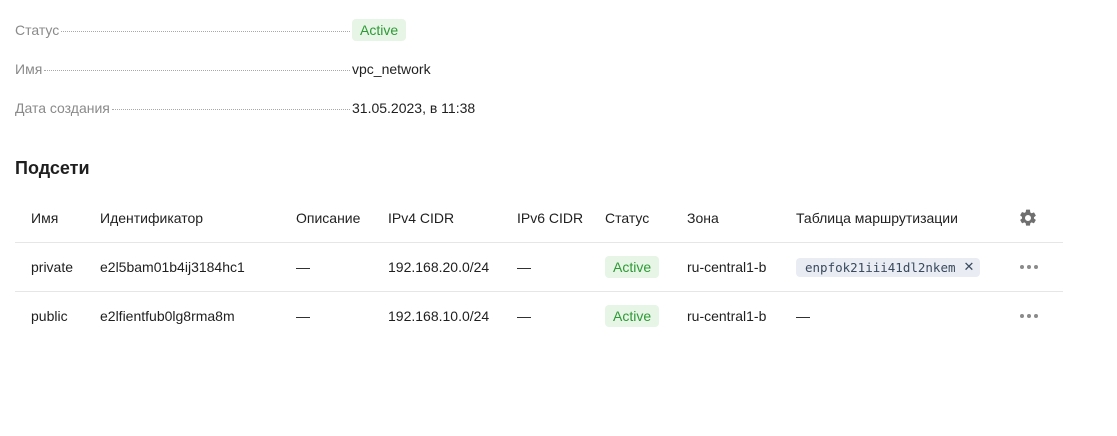 Image resolution: width=1117 pixels, height=436 pixels. What do you see at coordinates (439, 316) in the screenshot?
I see `subnet-ipv4: 192.168.10.0/24` at bounding box center [439, 316].